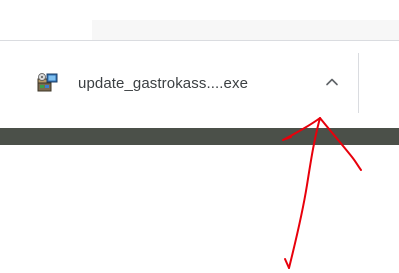 This screenshot has height=273, width=399. I want to click on download-options-button, so click(332, 83).